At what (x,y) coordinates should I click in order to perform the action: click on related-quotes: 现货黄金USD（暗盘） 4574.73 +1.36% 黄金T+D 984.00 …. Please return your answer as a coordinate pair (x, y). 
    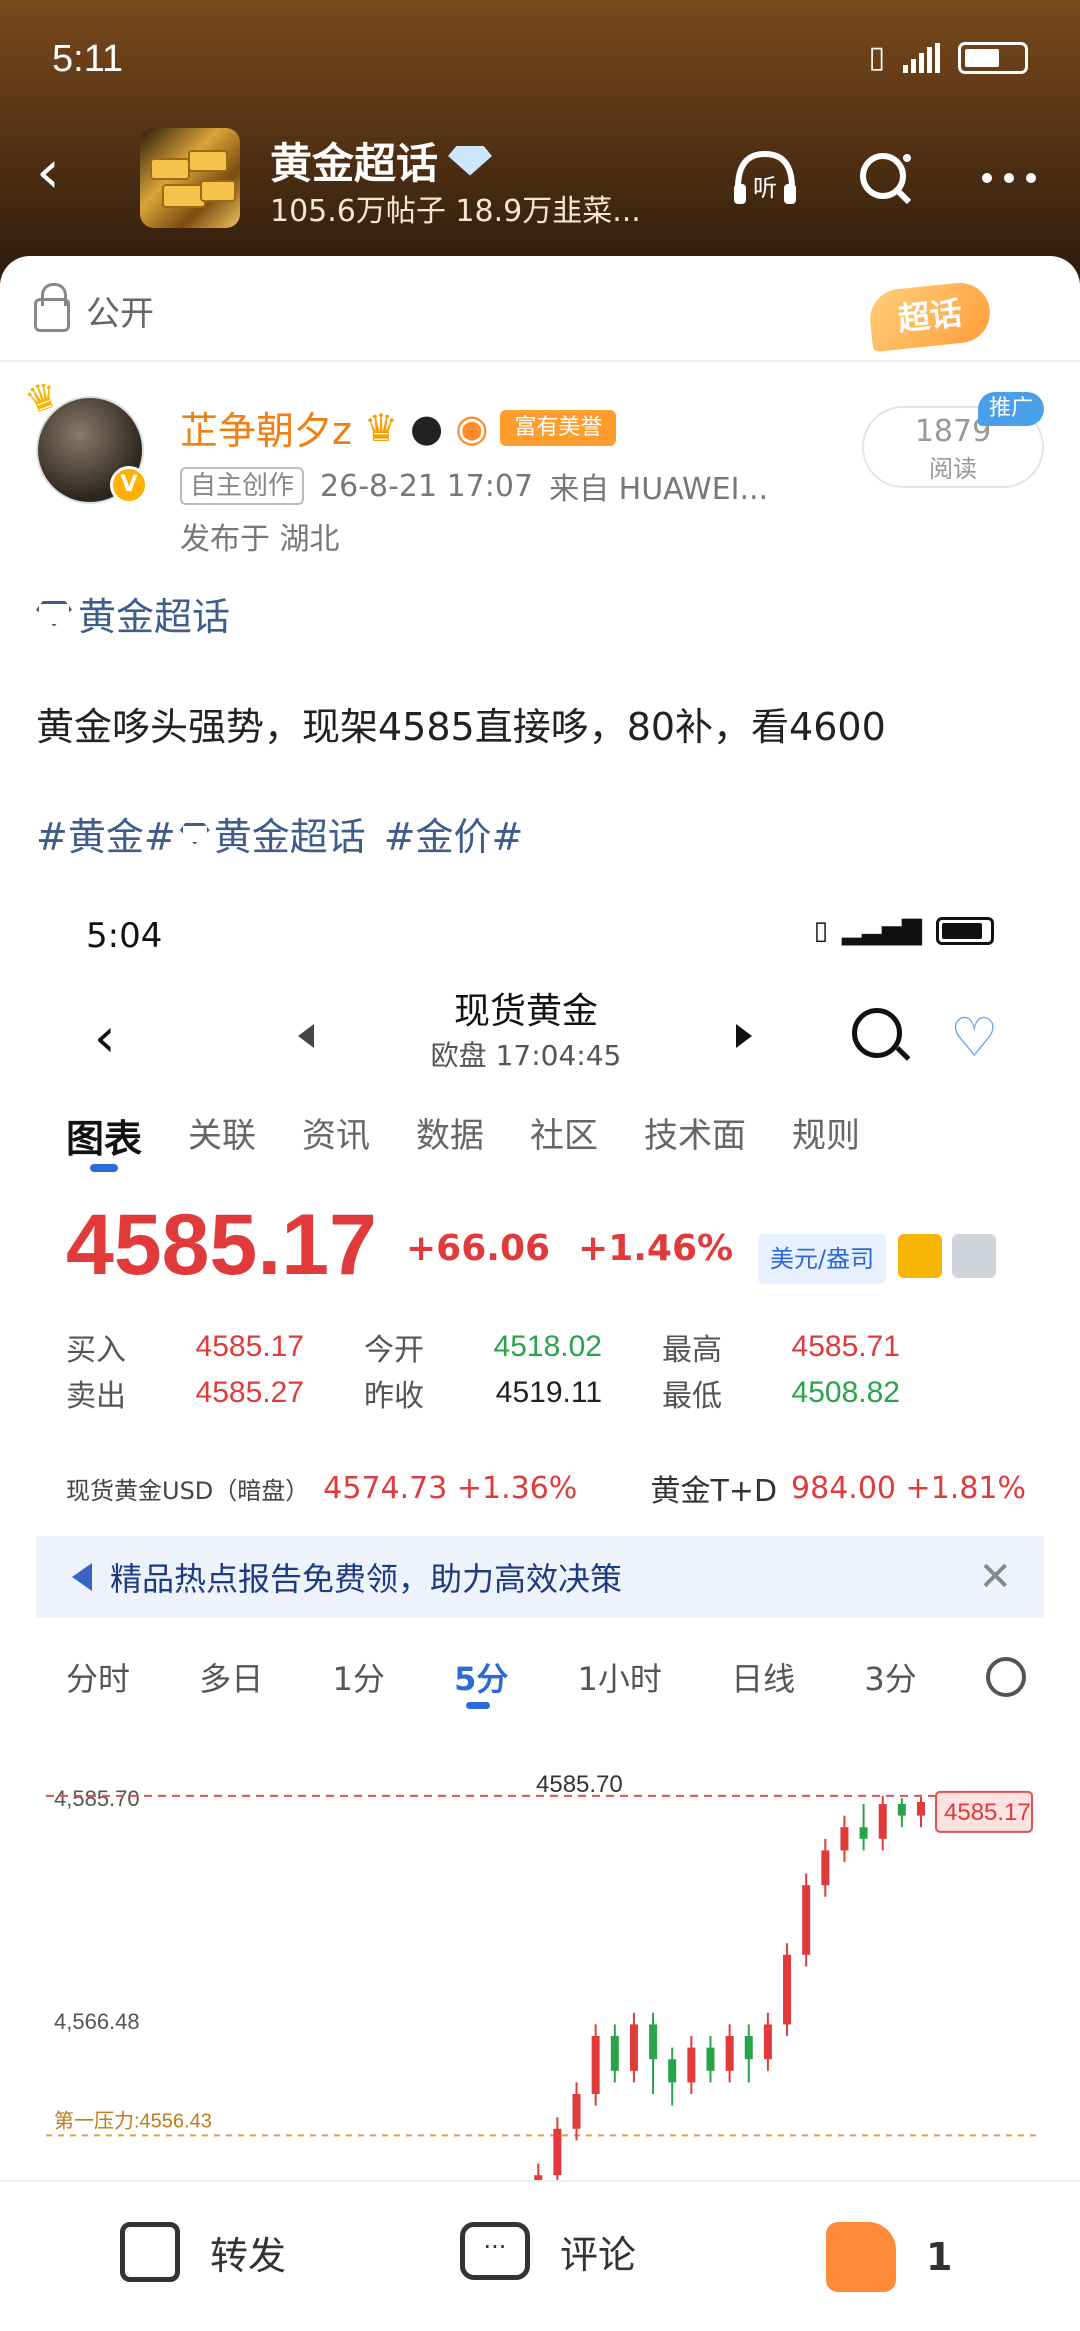
    Looking at the image, I should click on (546, 1490).